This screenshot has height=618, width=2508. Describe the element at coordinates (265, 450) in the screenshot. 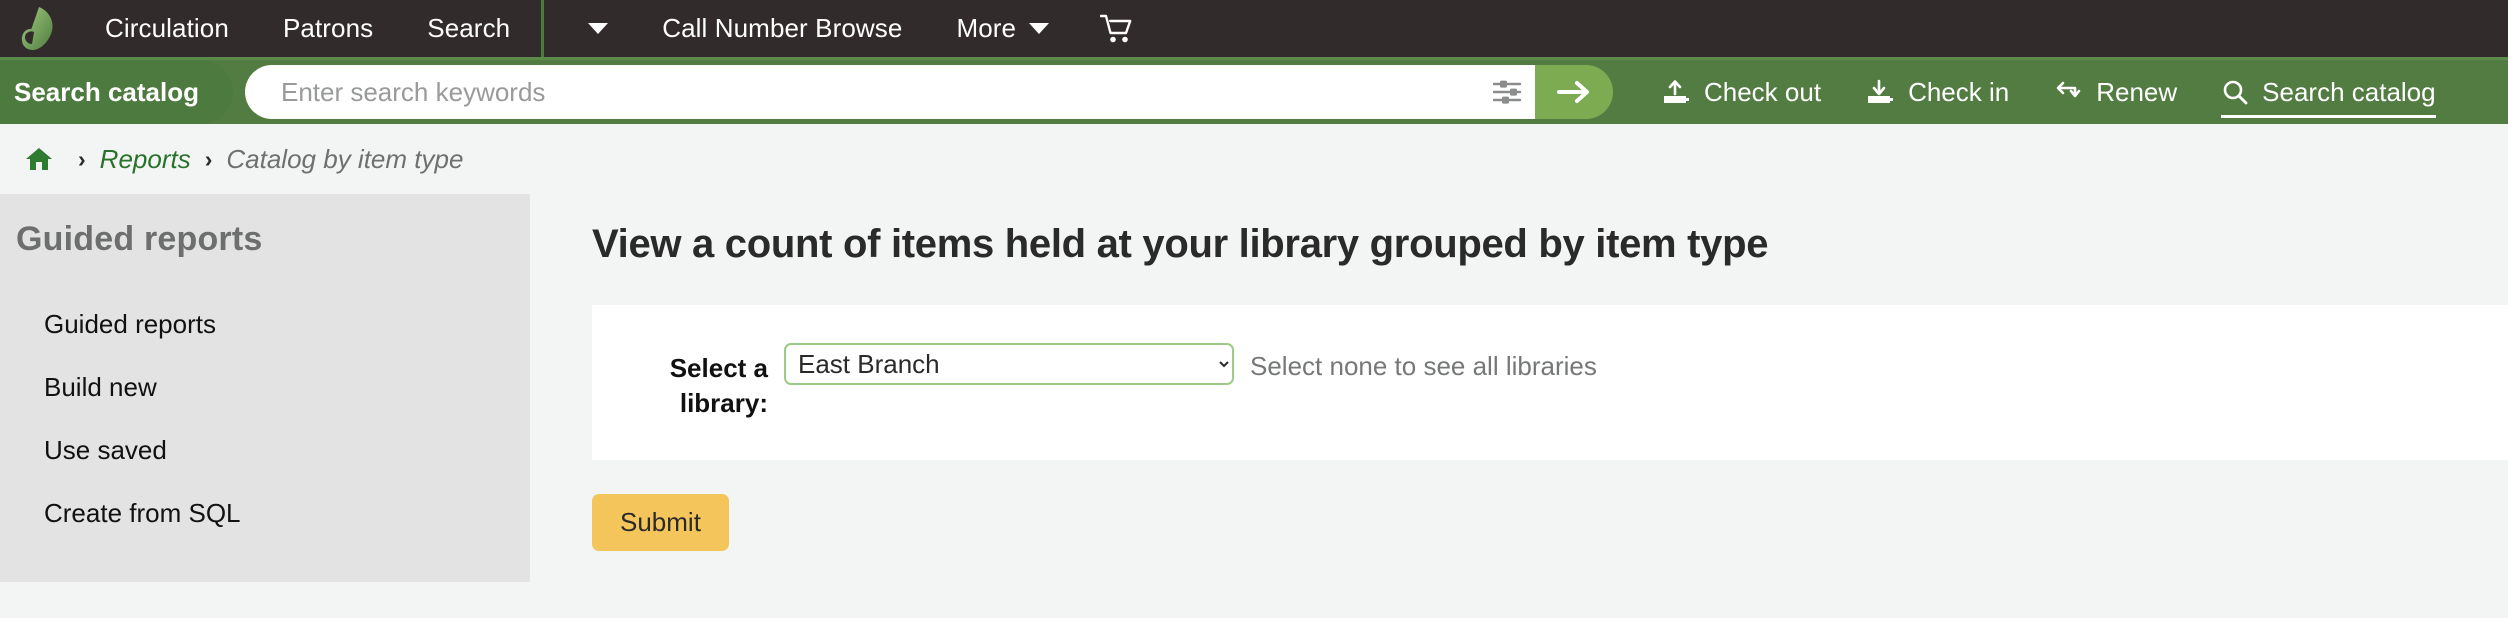

I see `sidebar-item-use-saved: Use saved` at that location.